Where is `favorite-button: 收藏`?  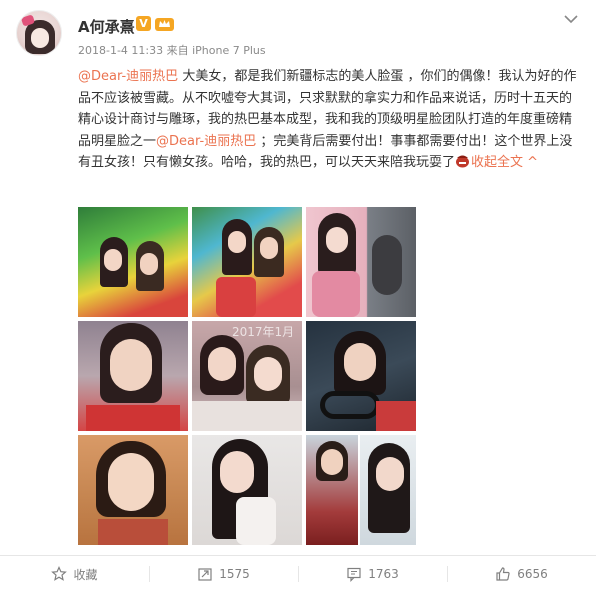 favorite-button: 收藏 is located at coordinates (74, 574).